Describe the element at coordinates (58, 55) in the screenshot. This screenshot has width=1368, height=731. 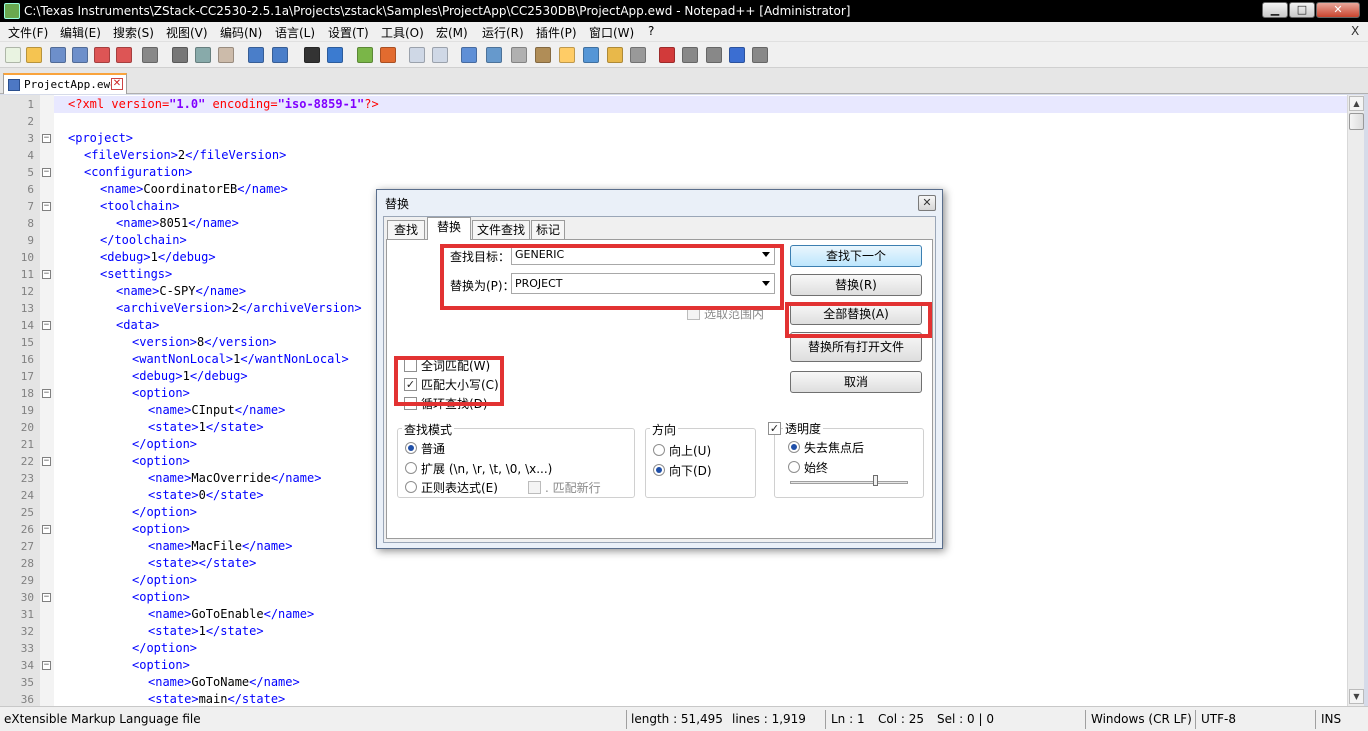
I see `save-icon` at that location.